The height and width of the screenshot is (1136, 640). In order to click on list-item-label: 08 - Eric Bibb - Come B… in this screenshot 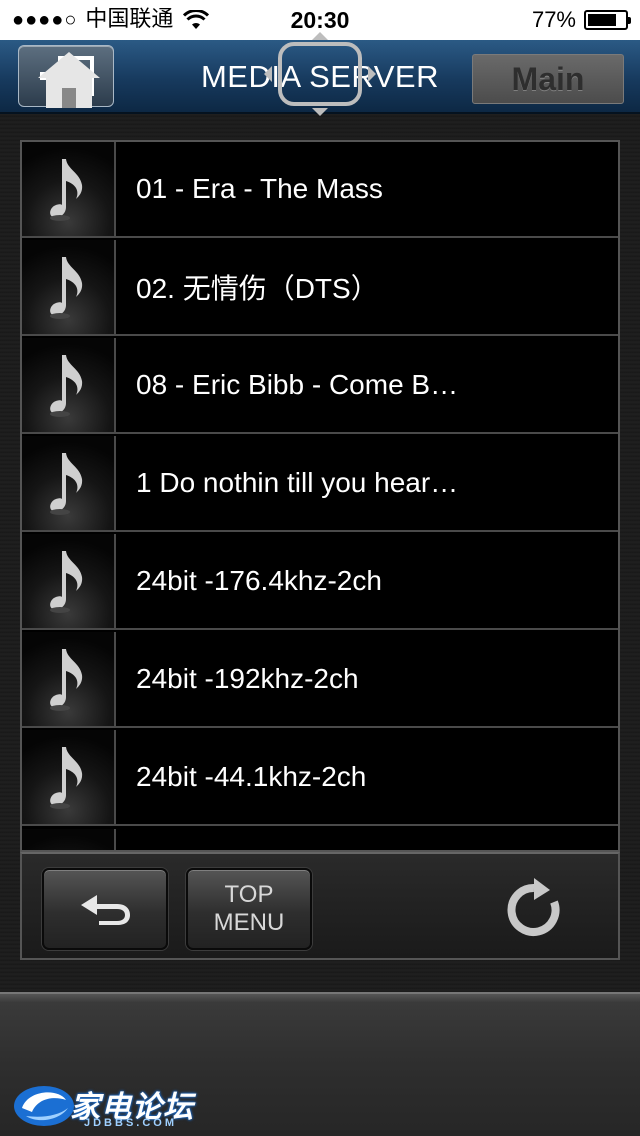, I will do `click(297, 384)`.